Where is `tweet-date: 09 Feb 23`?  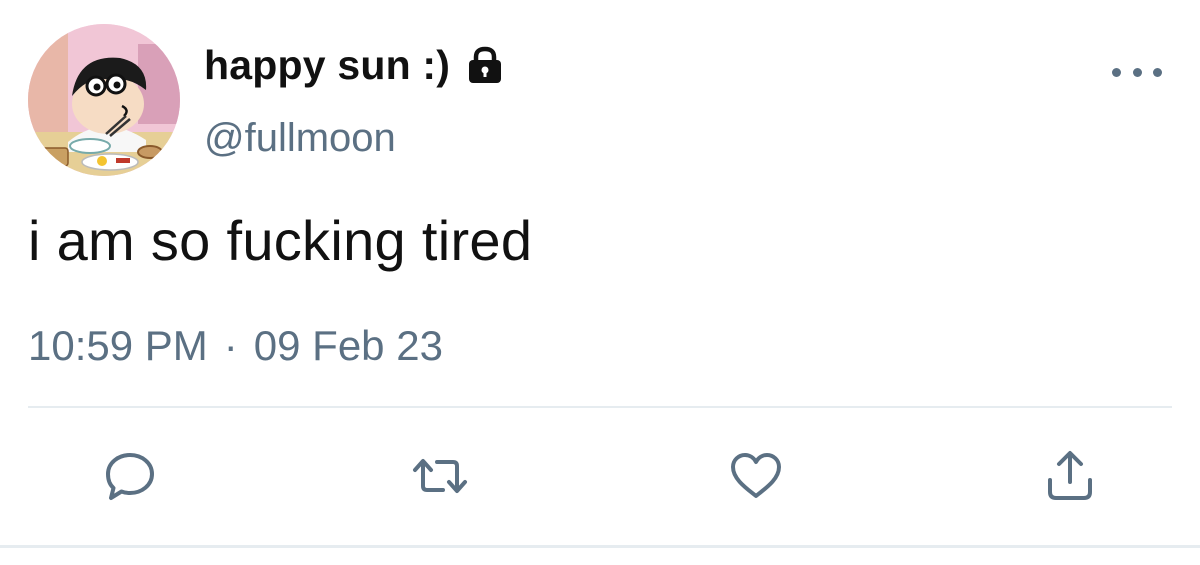 tweet-date: 09 Feb 23 is located at coordinates (348, 345).